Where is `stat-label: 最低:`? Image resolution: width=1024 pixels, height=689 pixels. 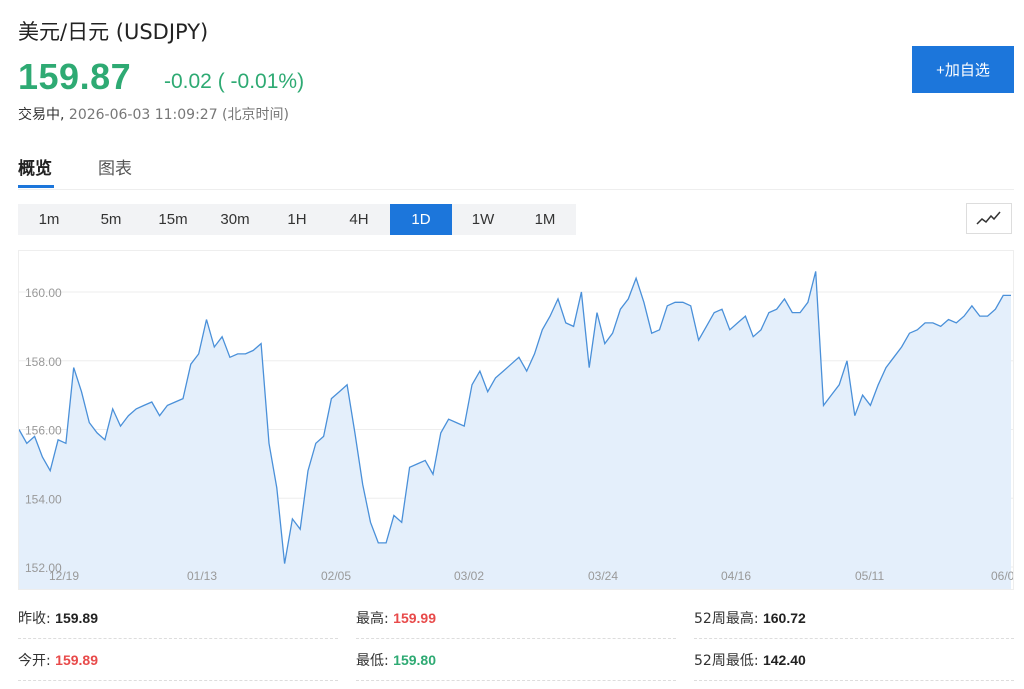
stat-label: 最低: is located at coordinates (372, 661).